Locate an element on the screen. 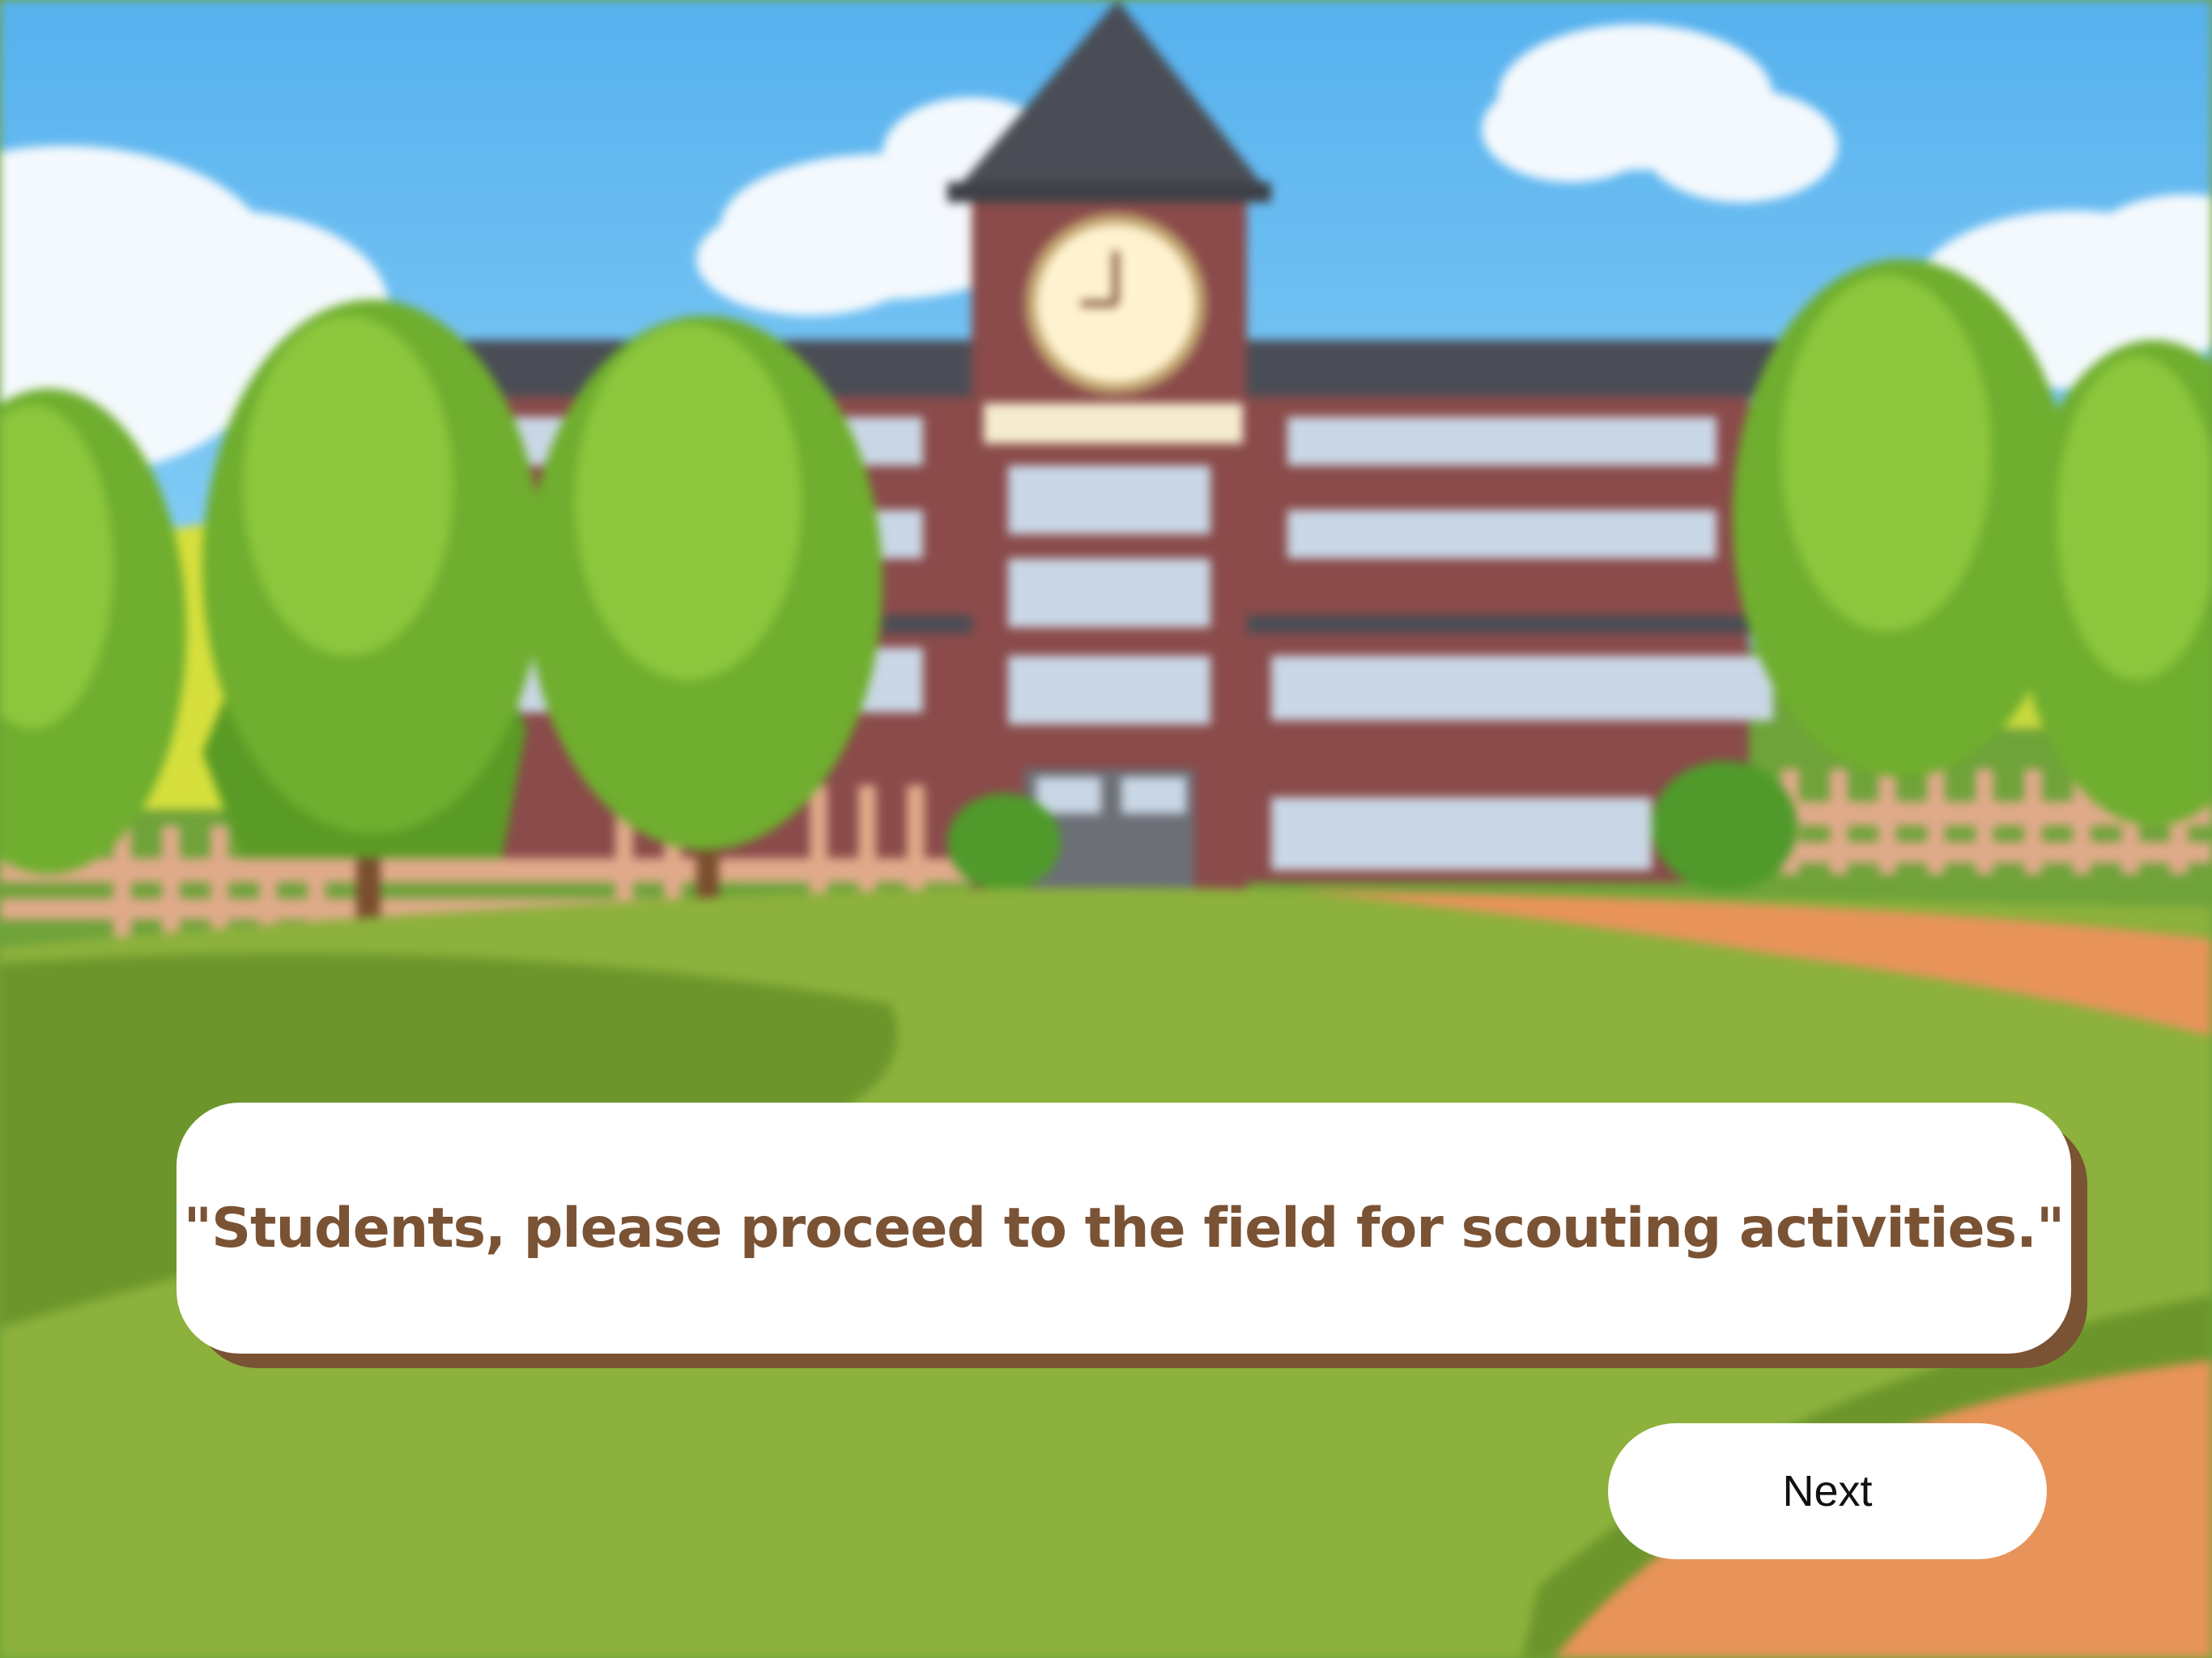 The width and height of the screenshot is (2212, 1658). next-button-label: Next is located at coordinates (1828, 1491).